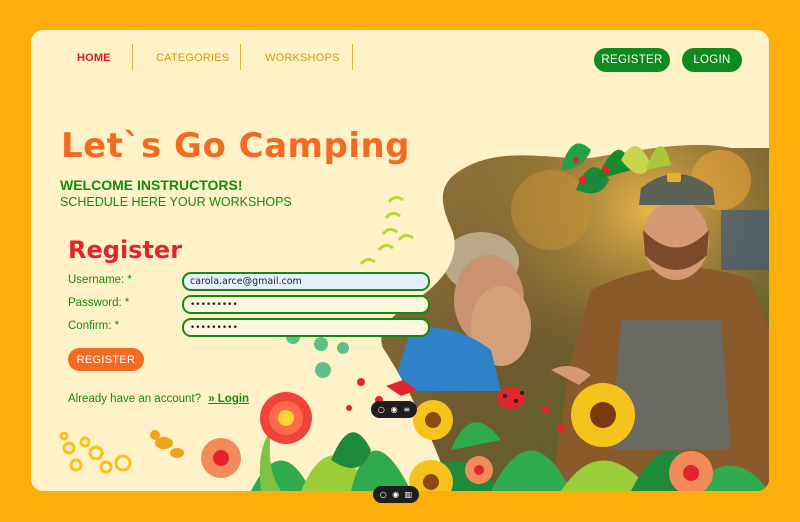  What do you see at coordinates (192, 58) in the screenshot?
I see `nav-categories: CATEGORIES` at bounding box center [192, 58].